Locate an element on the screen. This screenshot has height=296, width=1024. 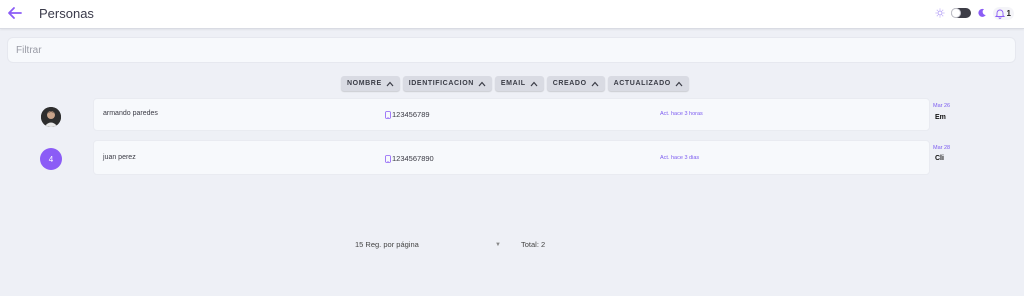
per-page-label: 15 Reg. por página is located at coordinates (387, 244).